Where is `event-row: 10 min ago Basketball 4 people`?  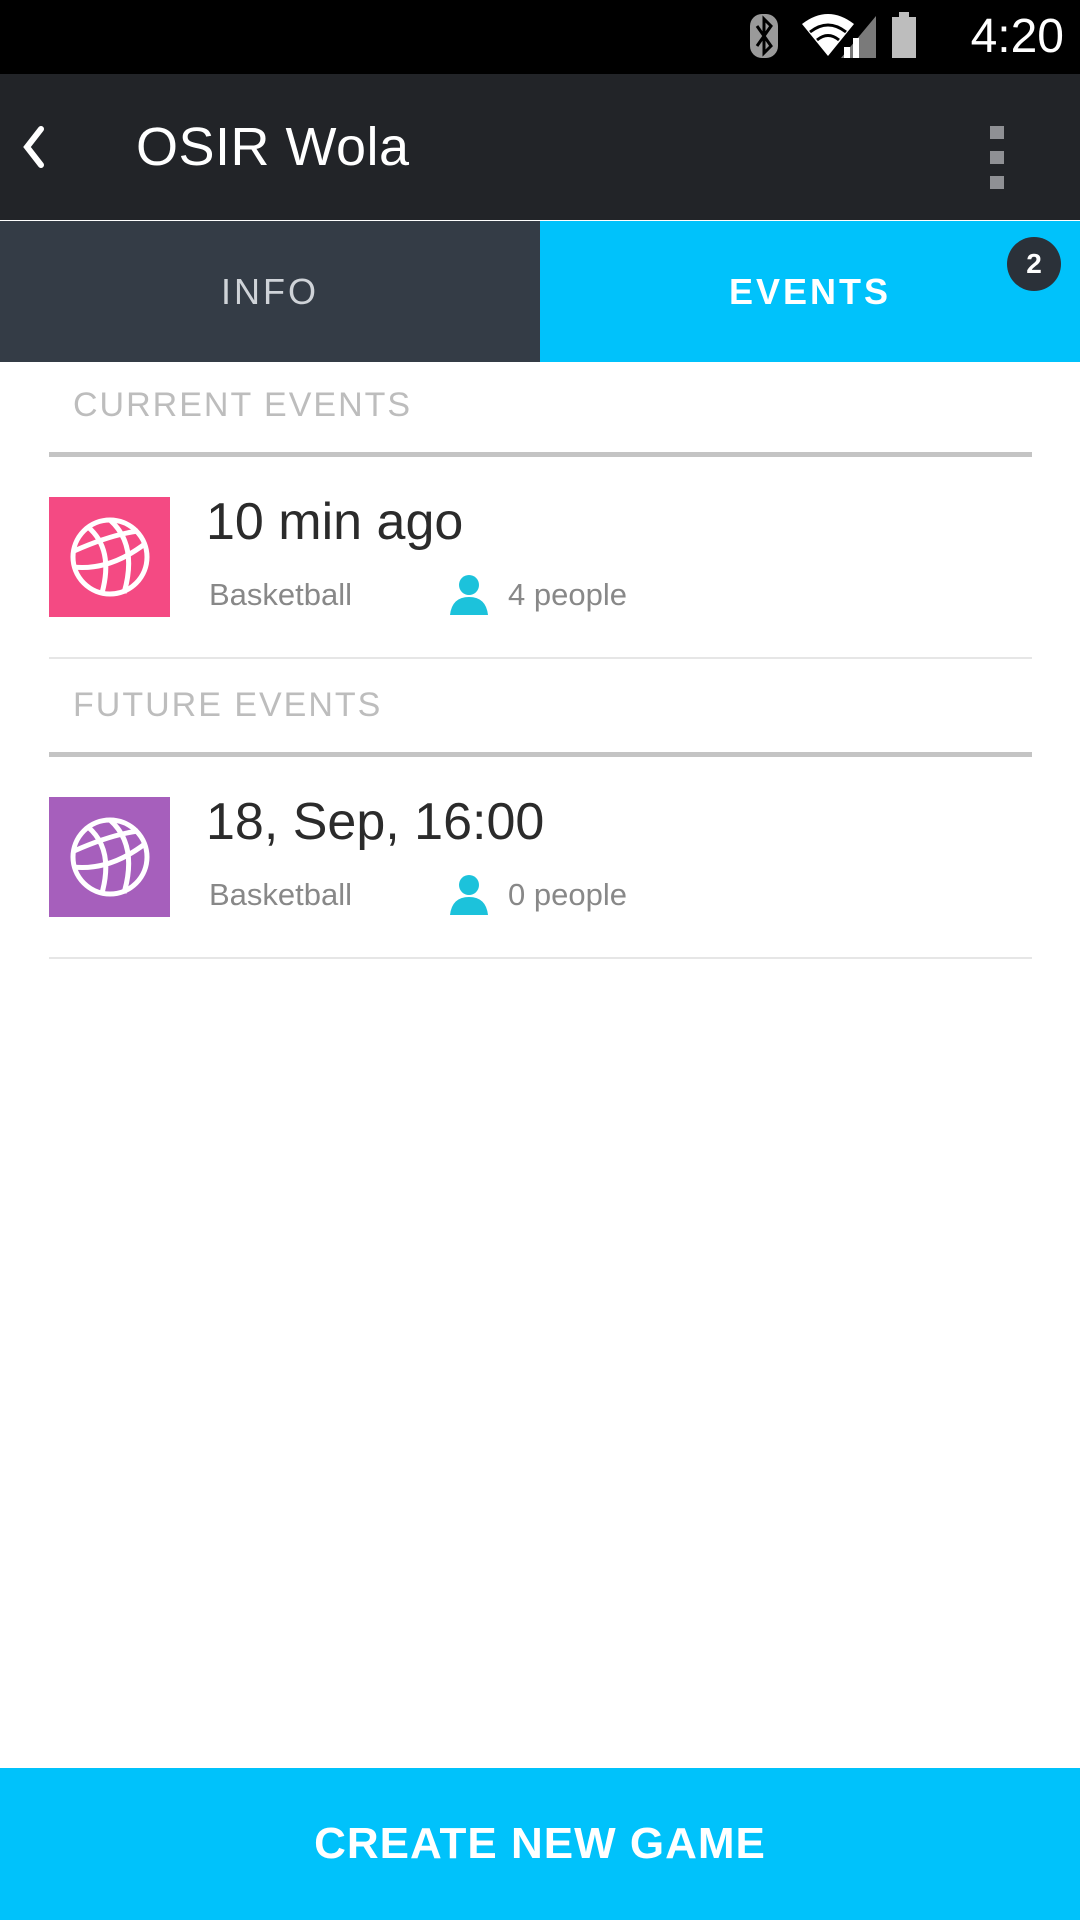 event-row: 10 min ago Basketball 4 people is located at coordinates (540, 555).